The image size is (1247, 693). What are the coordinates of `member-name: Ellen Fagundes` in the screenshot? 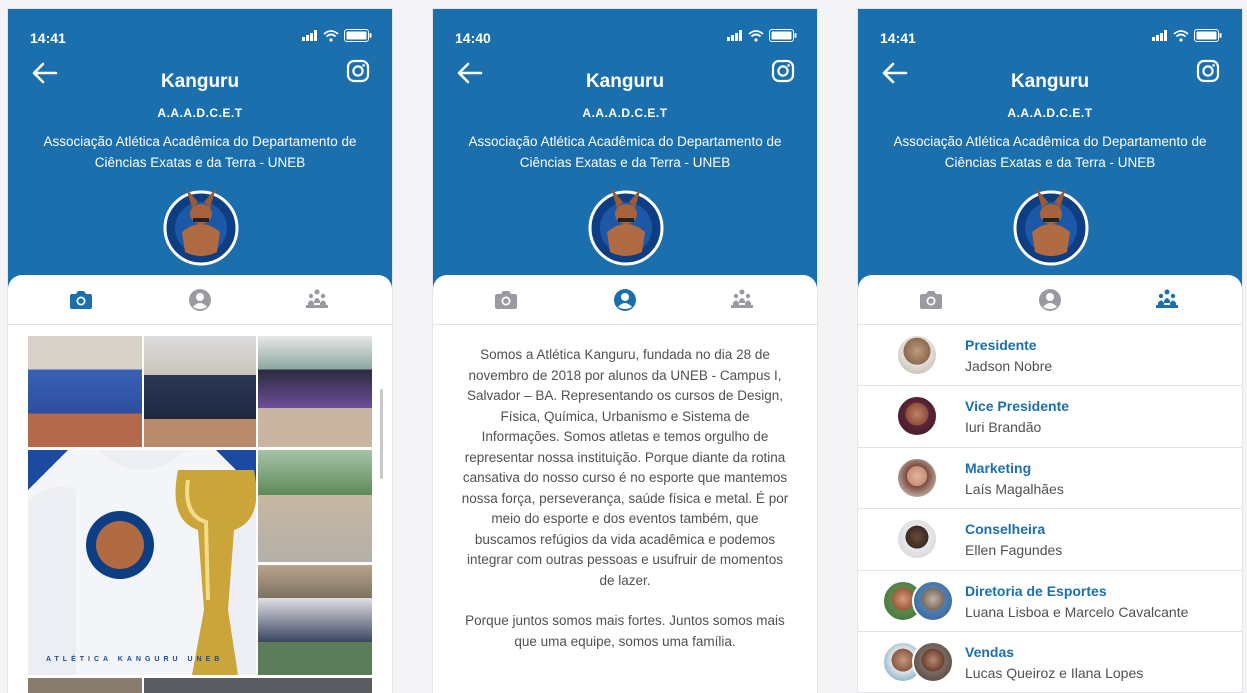 It's located at (1014, 550).